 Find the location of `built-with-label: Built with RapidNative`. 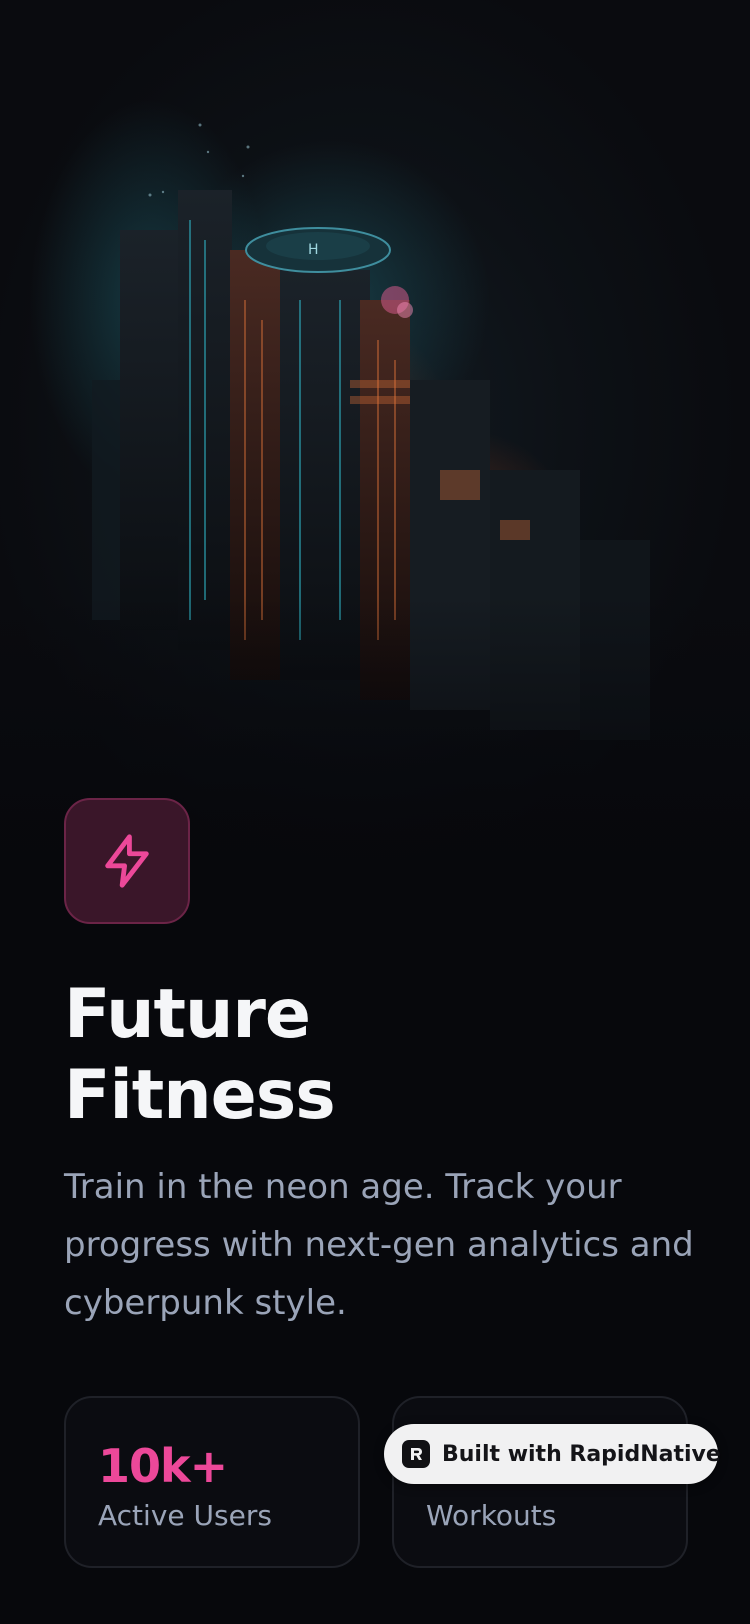

built-with-label: Built with RapidNative is located at coordinates (581, 1454).